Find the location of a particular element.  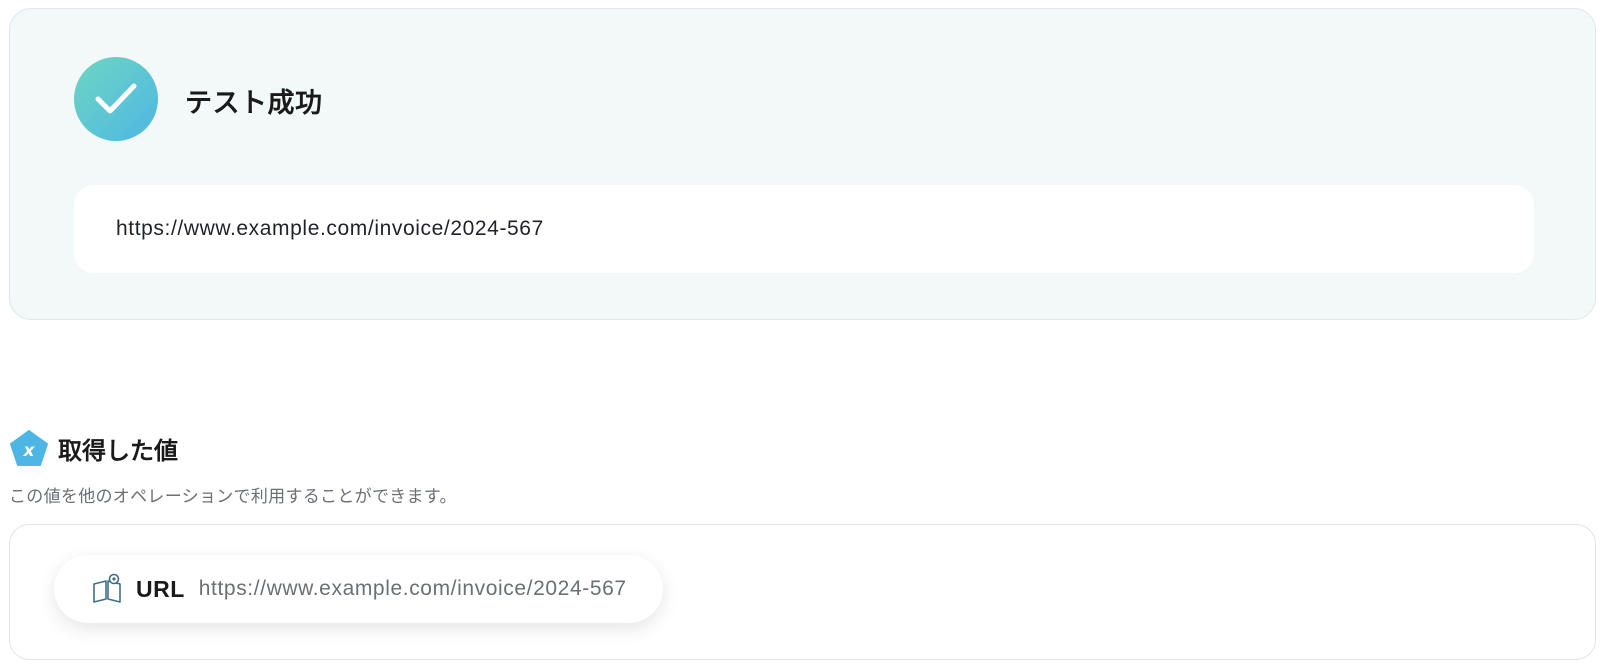

acquired-values-title: 取得した値 is located at coordinates (118, 451).